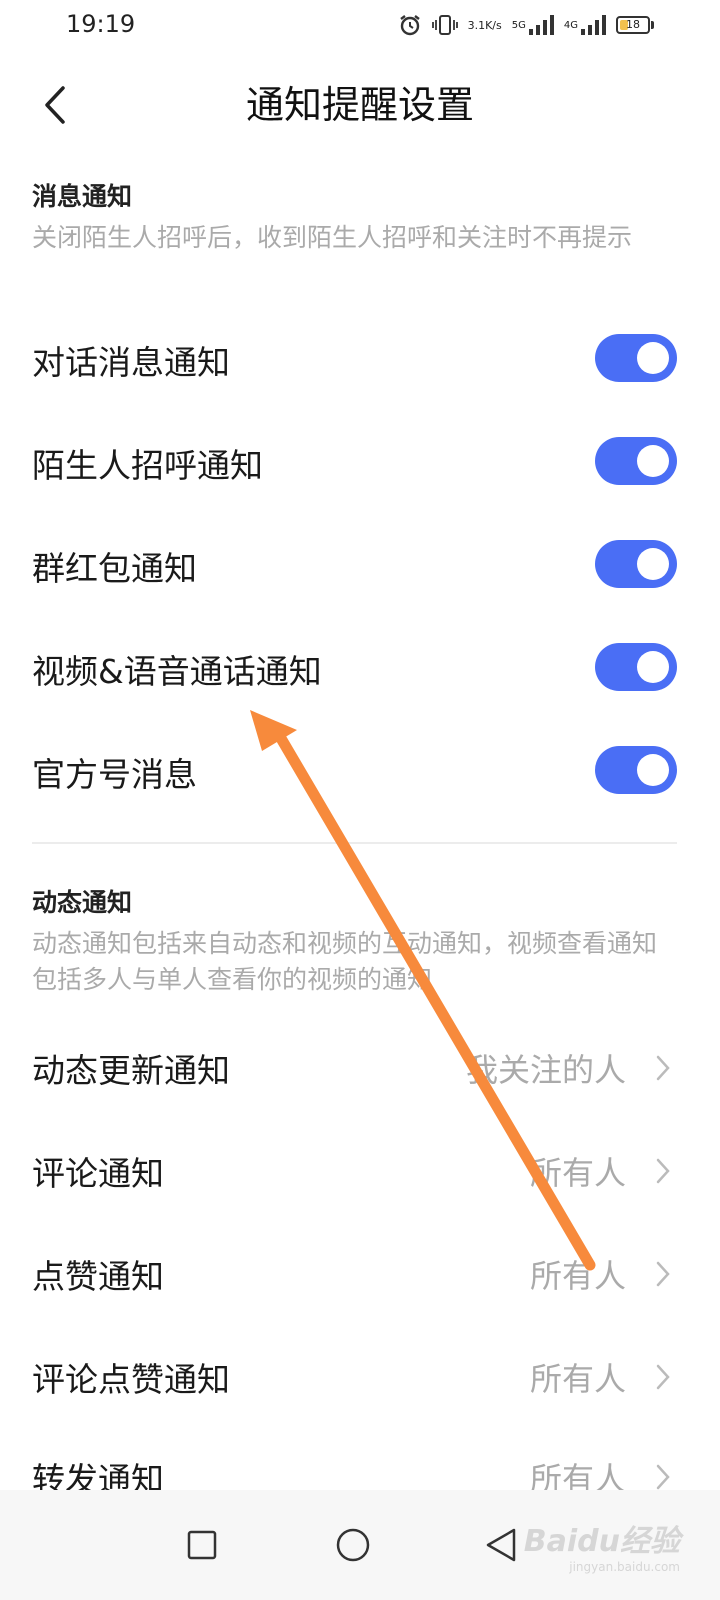 The width and height of the screenshot is (720, 1600). I want to click on settings-row-comment: 评论通知 所有人, so click(360, 1170).